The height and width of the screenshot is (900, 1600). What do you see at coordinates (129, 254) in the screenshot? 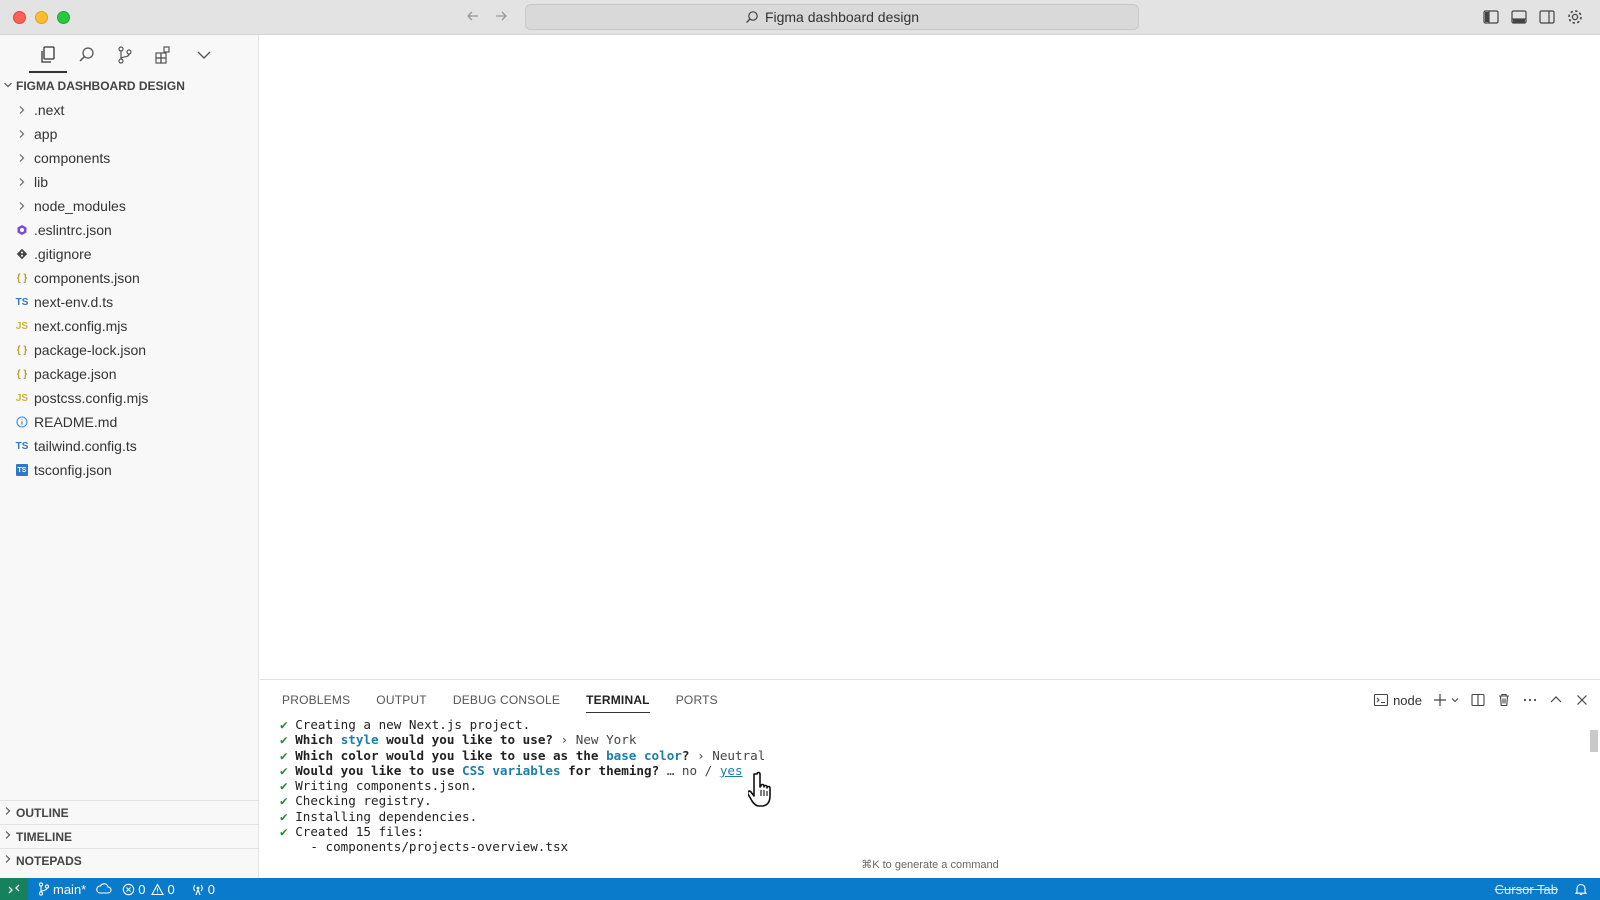
I see `file-tree-item: .gitignore` at bounding box center [129, 254].